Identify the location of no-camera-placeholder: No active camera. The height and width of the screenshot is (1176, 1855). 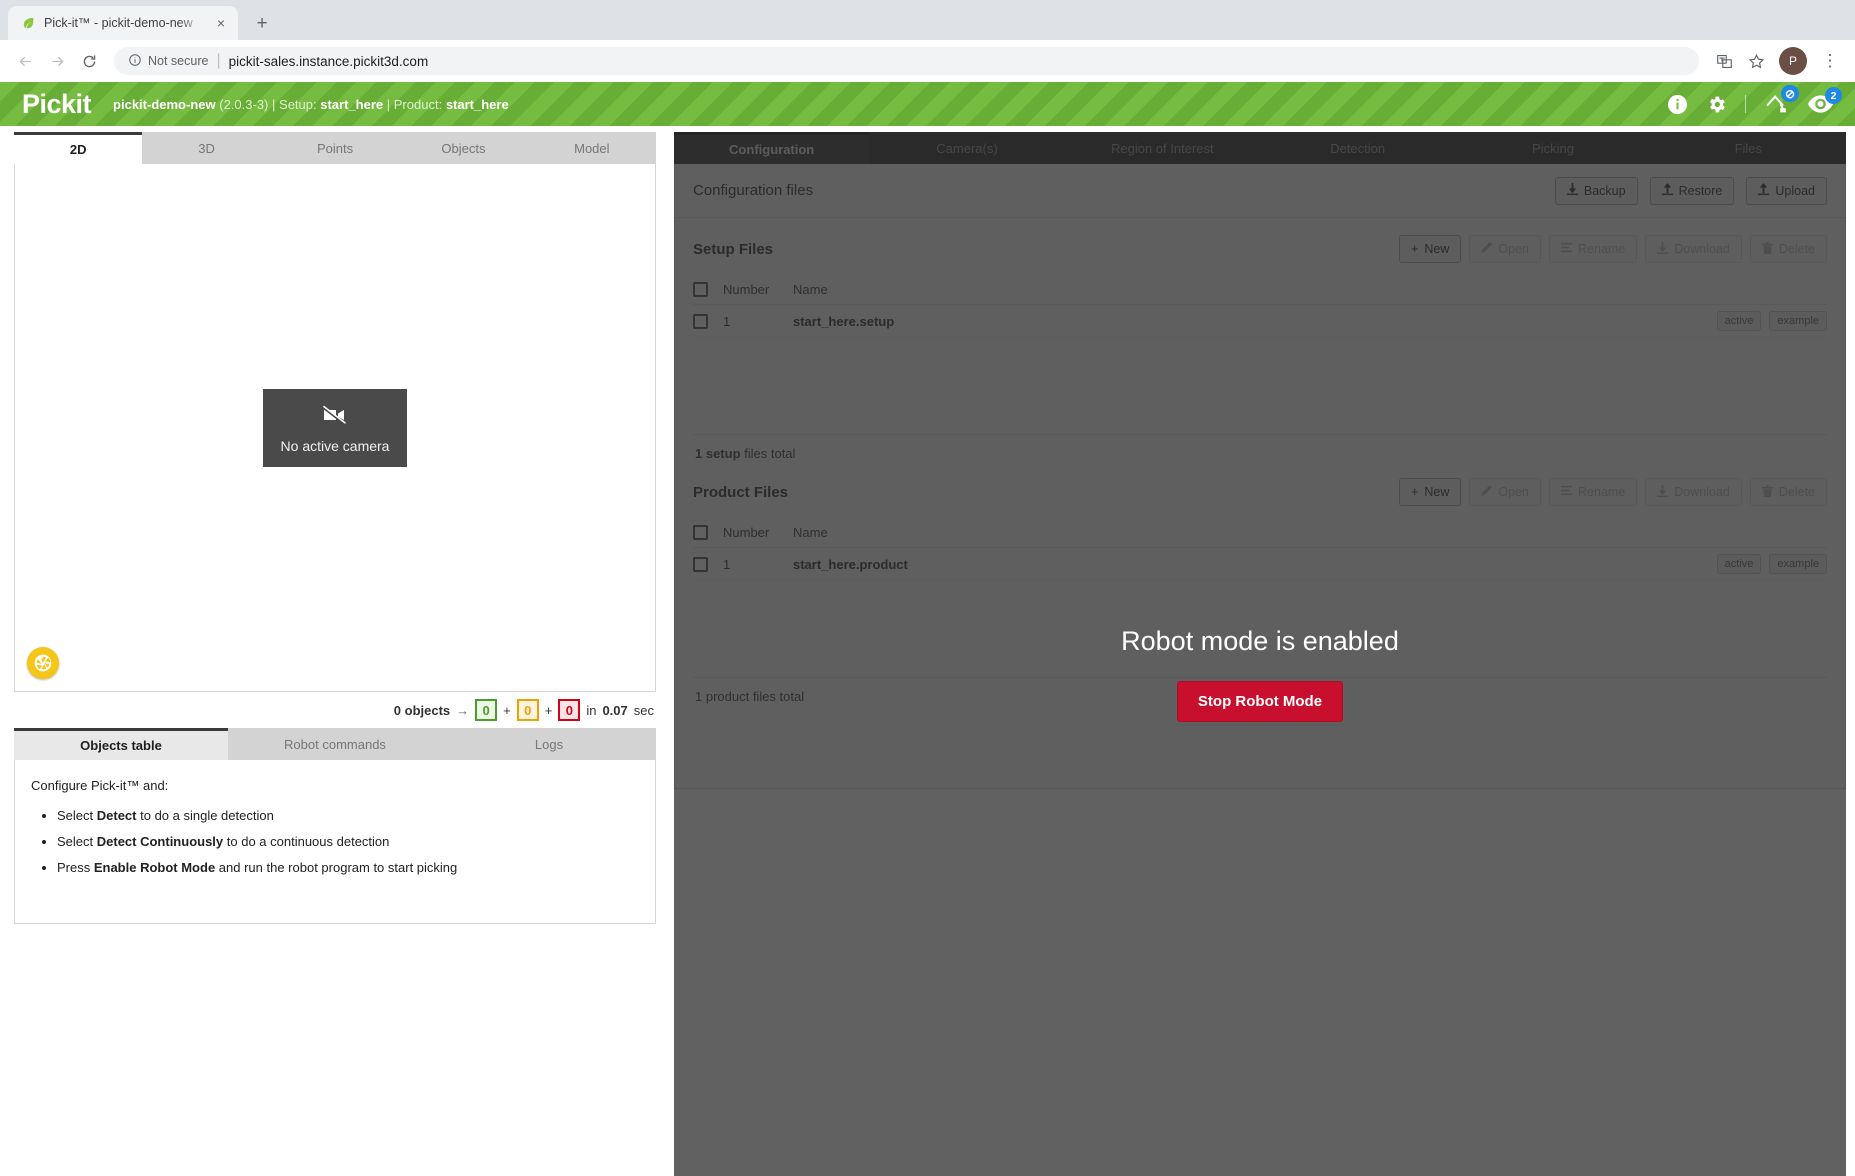
(335, 427).